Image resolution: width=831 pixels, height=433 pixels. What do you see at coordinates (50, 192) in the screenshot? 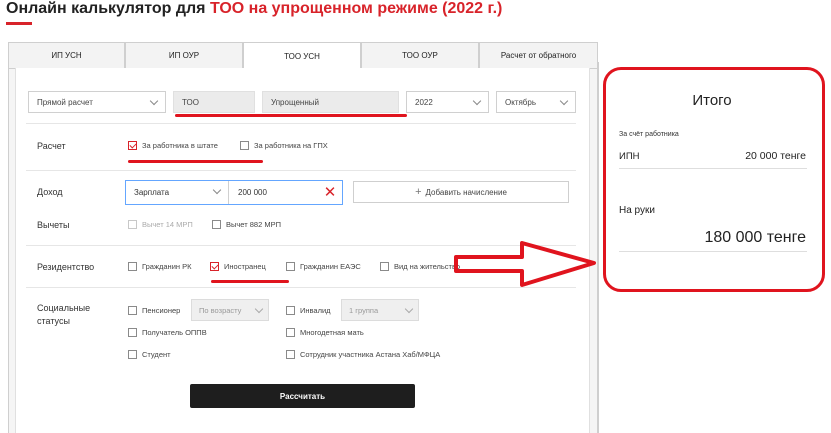
I see `income-label: Доход` at bounding box center [50, 192].